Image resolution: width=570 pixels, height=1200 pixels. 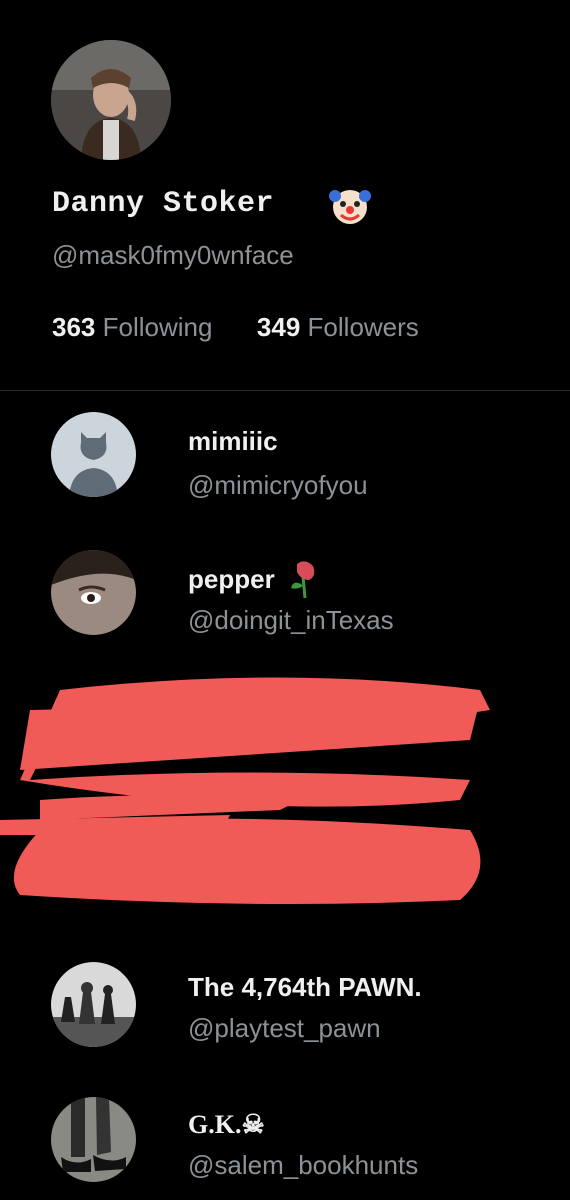 What do you see at coordinates (278, 327) in the screenshot?
I see `followers-count: 349` at bounding box center [278, 327].